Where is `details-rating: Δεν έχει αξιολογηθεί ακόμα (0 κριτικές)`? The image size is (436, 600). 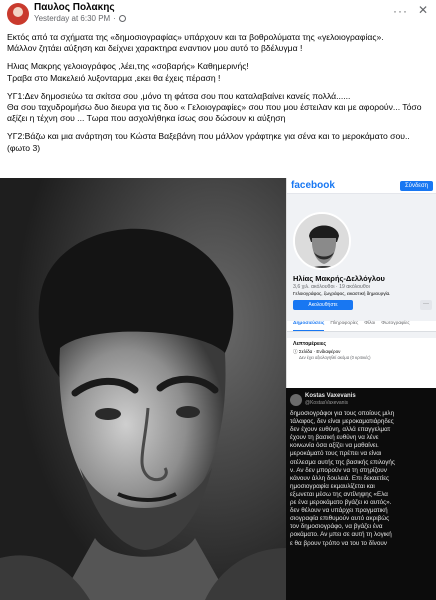 details-rating: Δεν έχει αξιολογηθεί ακόμα (0 κριτικές) is located at coordinates (335, 357).